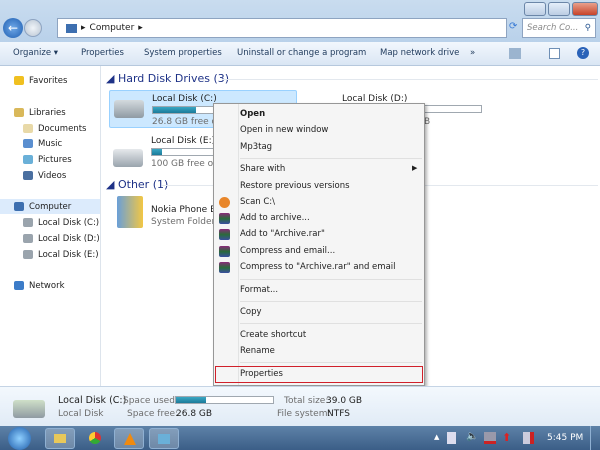 This screenshot has height=450, width=600. I want to click on sidebar-item-local-disk-e: Local Disk (E:), so click(50, 254).